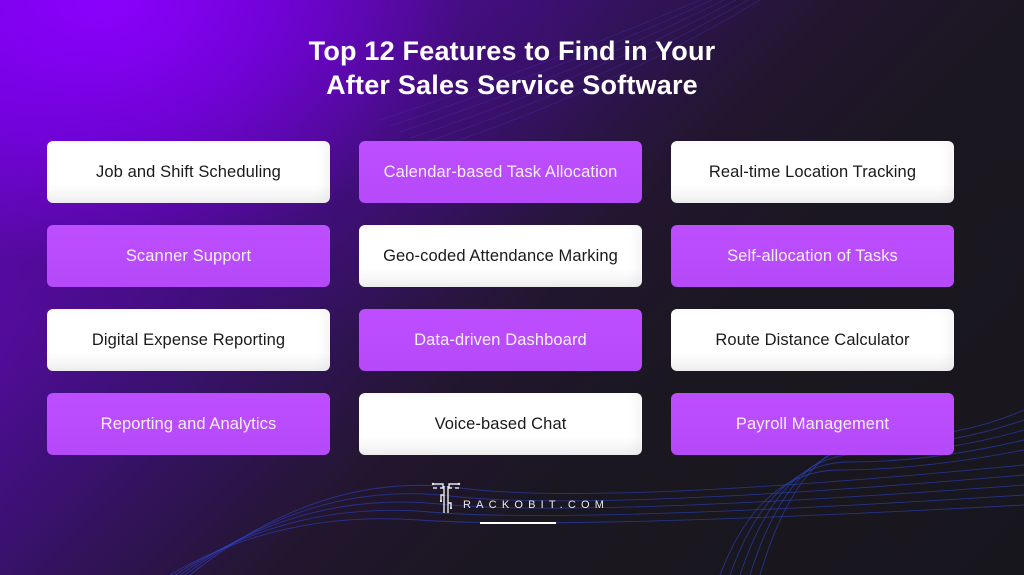 The width and height of the screenshot is (1024, 575). I want to click on feature-label: Digital Expense Reporting, so click(188, 339).